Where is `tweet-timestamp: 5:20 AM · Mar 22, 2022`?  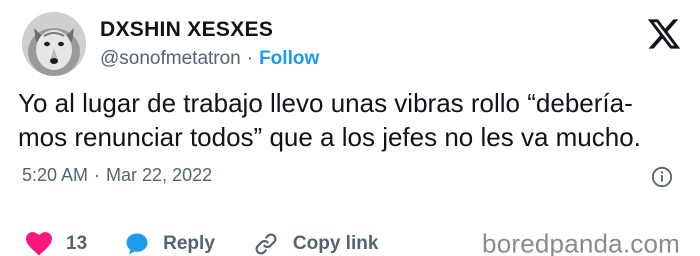 tweet-timestamp: 5:20 AM · Mar 22, 2022 is located at coordinates (117, 175).